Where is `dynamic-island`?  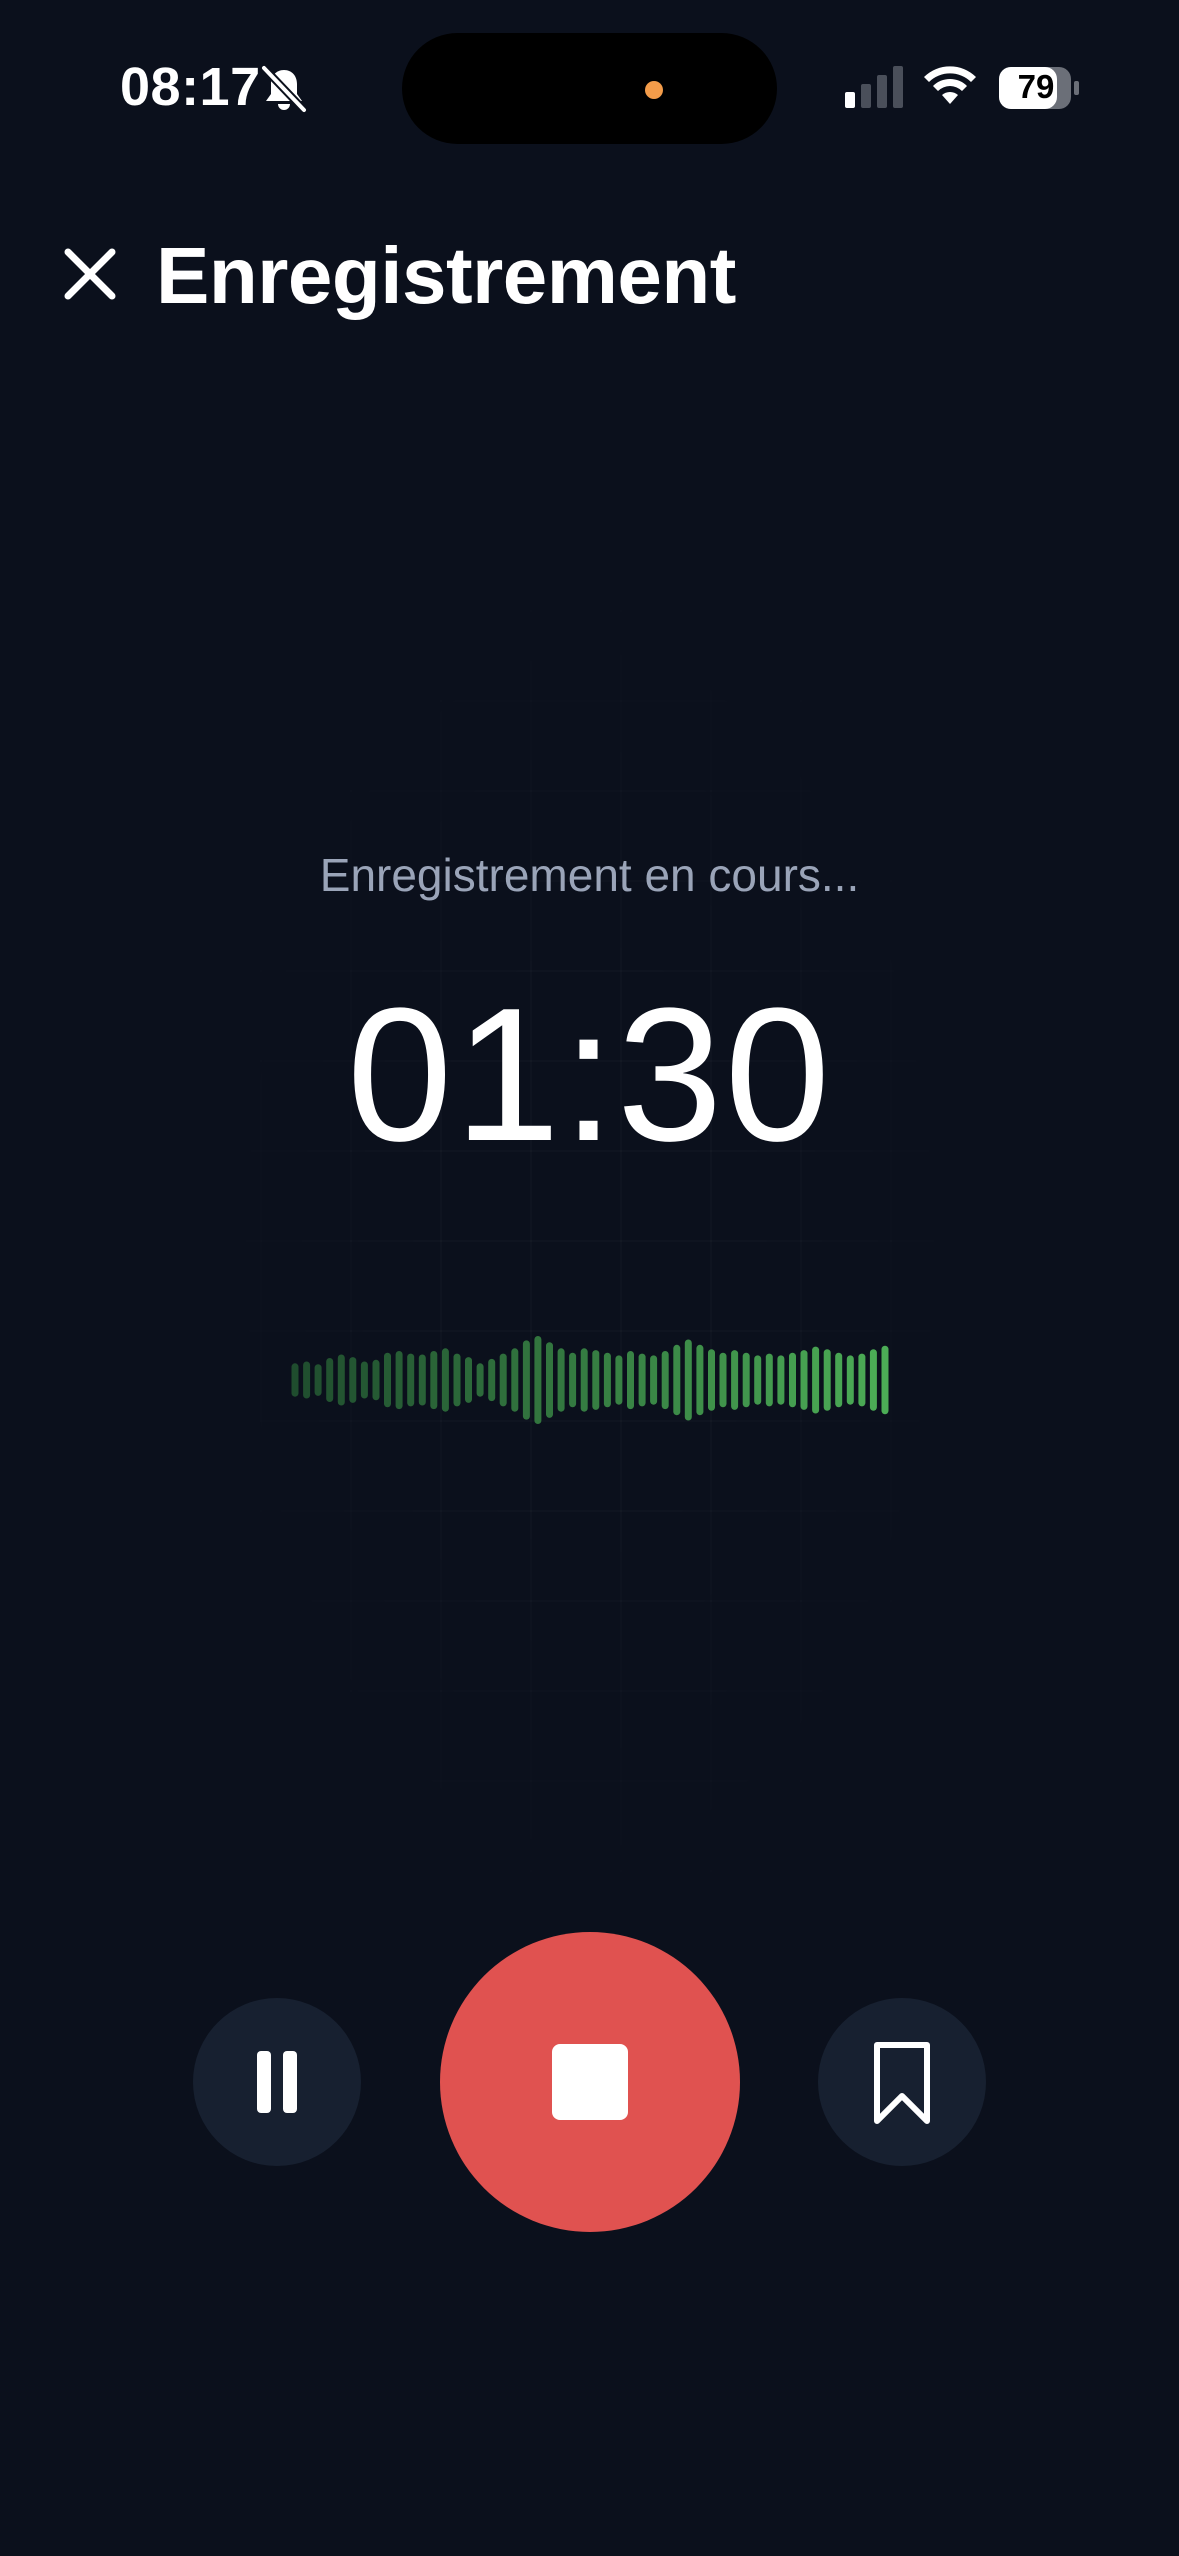 dynamic-island is located at coordinates (589, 88).